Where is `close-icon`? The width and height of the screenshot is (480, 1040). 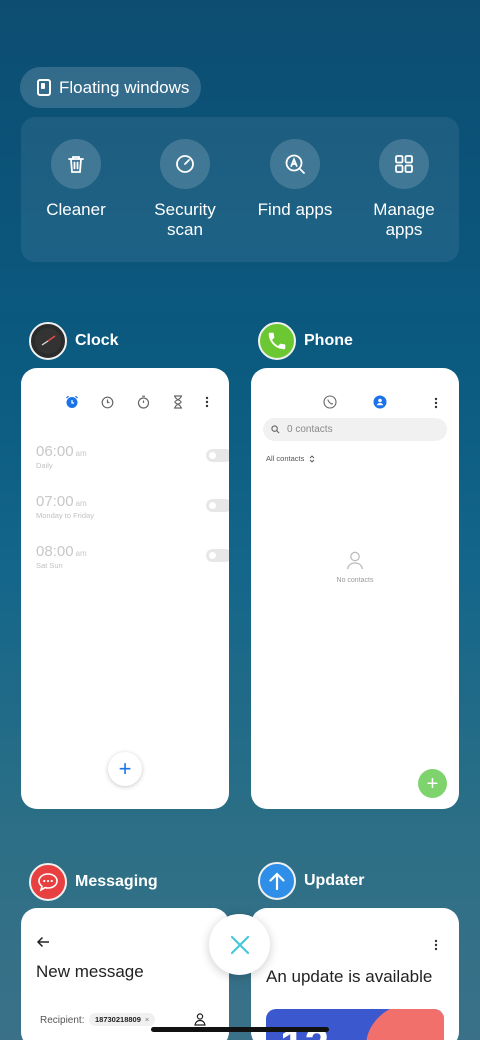
close-icon is located at coordinates (239, 944).